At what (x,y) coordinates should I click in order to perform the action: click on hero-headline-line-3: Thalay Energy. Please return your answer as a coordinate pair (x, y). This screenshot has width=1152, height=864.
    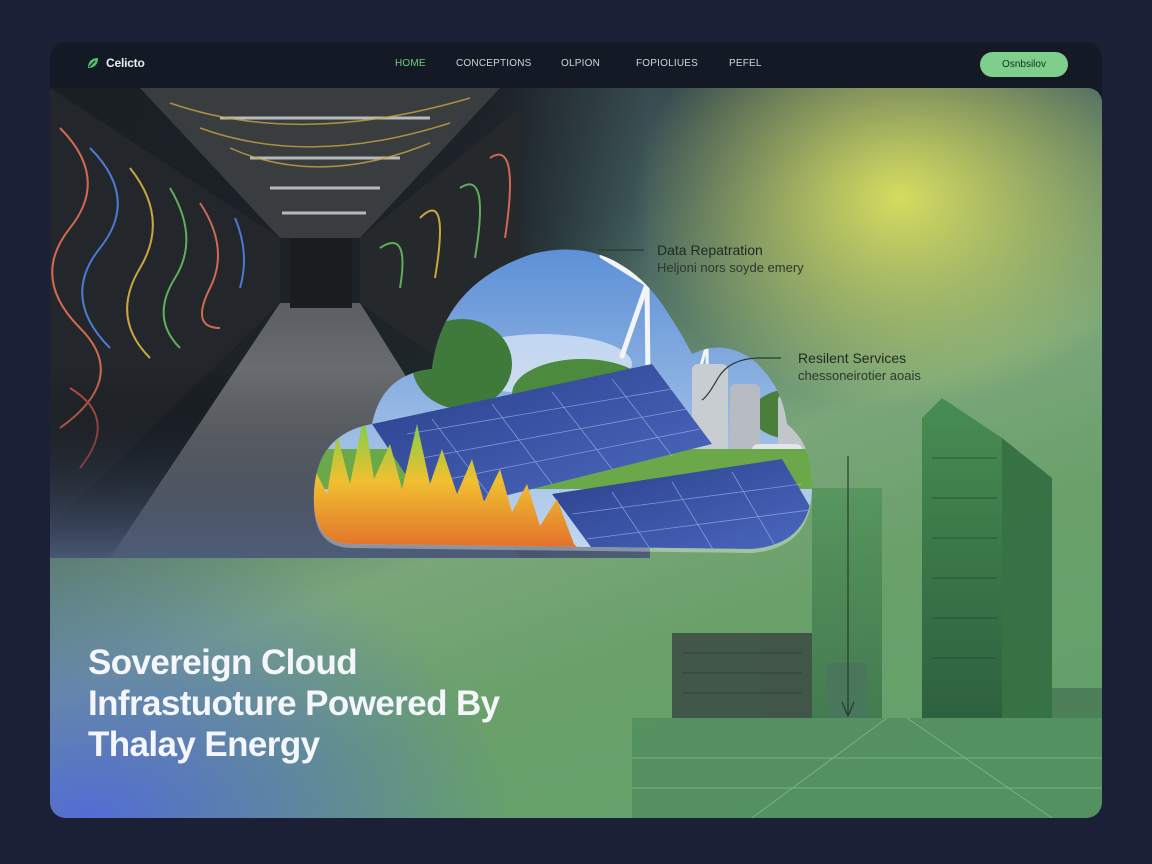
    Looking at the image, I should click on (204, 744).